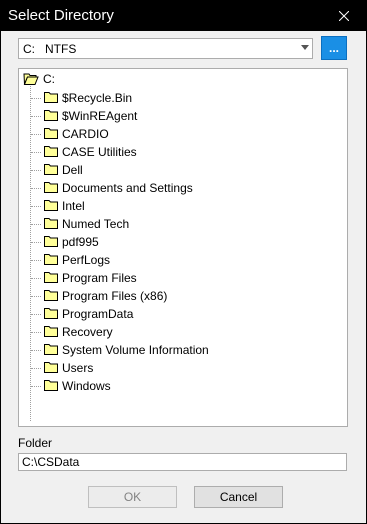  What do you see at coordinates (85, 134) in the screenshot?
I see `tree-item-label: CARDIO` at bounding box center [85, 134].